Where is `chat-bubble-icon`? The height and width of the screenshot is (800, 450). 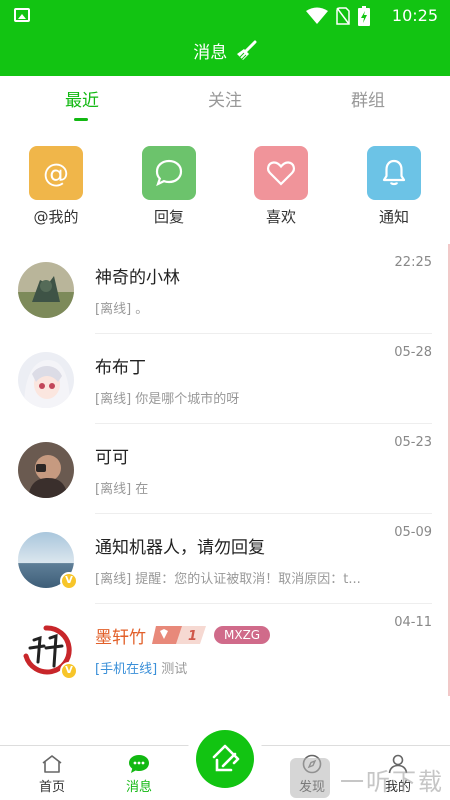
chat-bubble-icon is located at coordinates (169, 173).